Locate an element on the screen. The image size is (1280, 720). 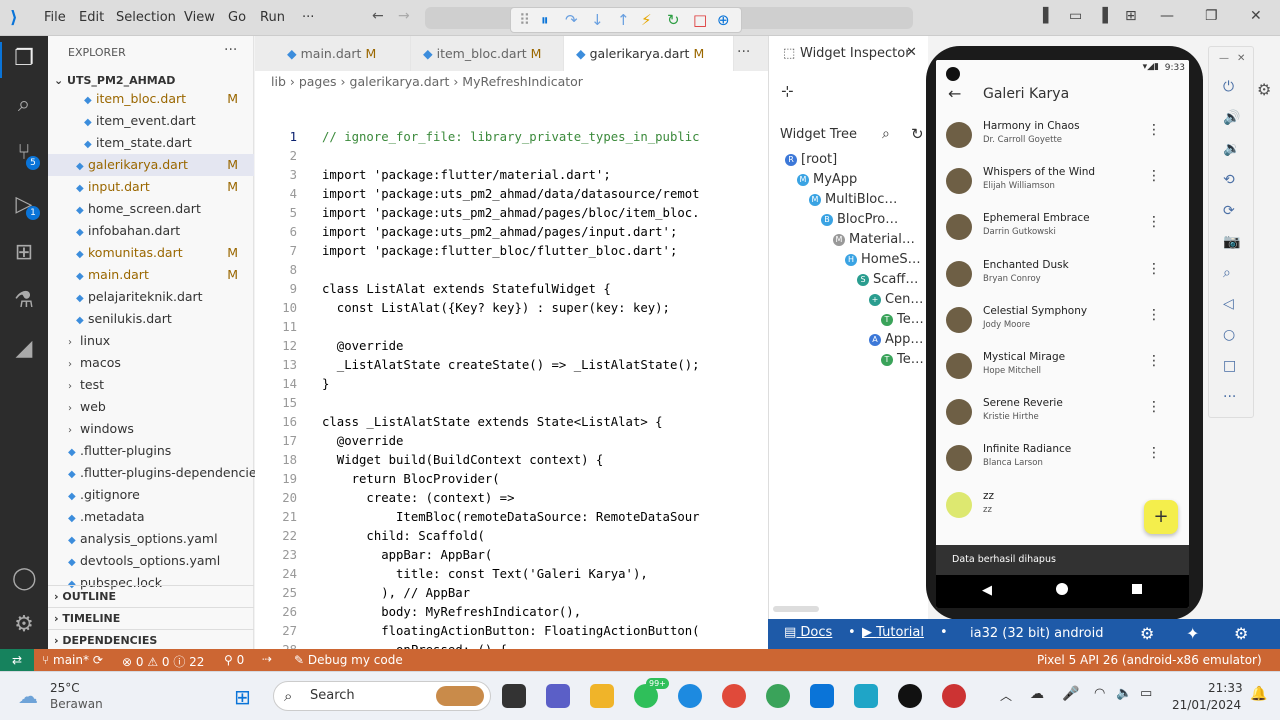
list-item: Harmony in Chaos Dr. Carroll Goyette ⋮ is located at coordinates (1062, 137).